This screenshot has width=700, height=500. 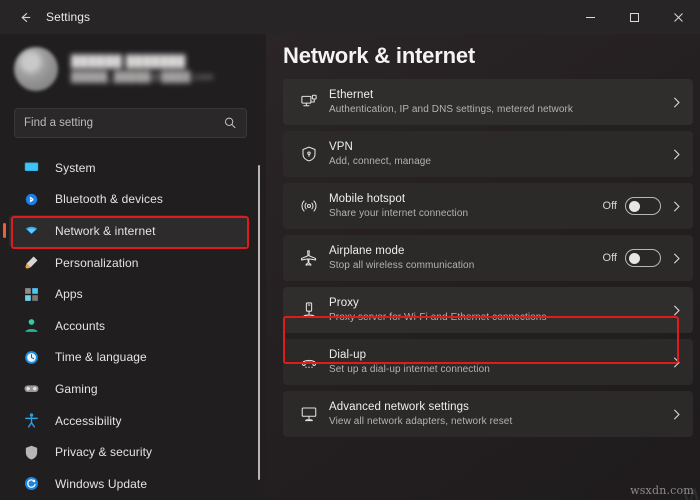 I want to click on dialup-phone-icon, so click(x=309, y=362).